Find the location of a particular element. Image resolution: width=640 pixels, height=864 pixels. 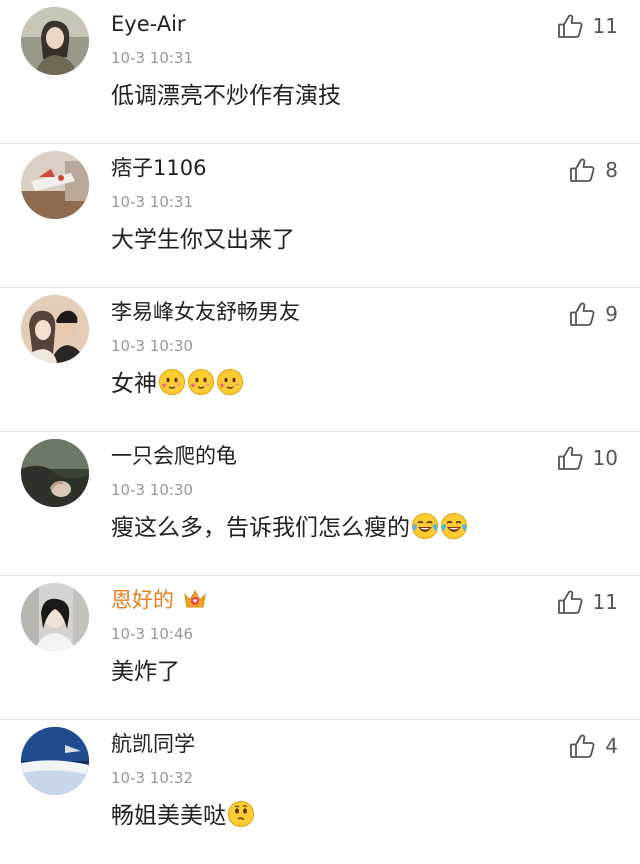

vip-crown-badge-icon is located at coordinates (195, 598).